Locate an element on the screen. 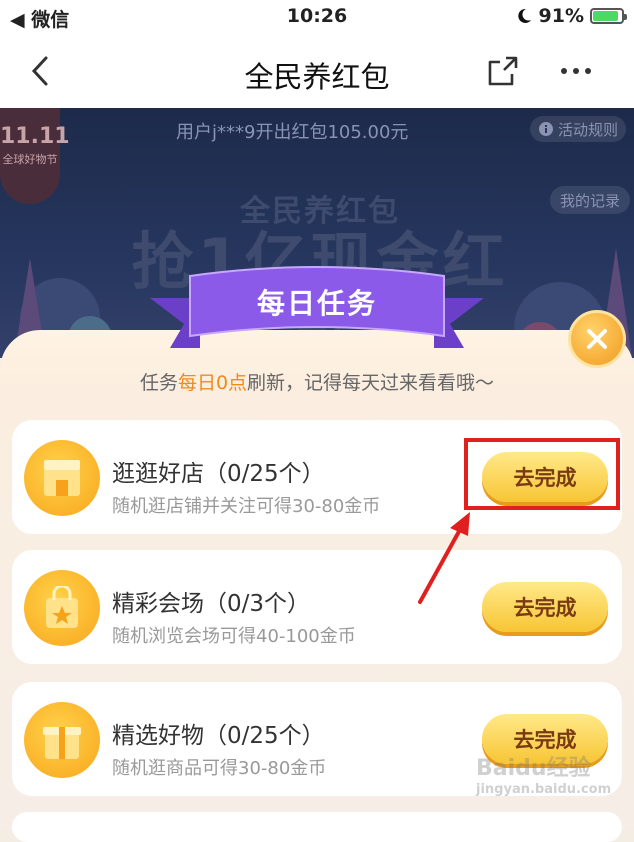 The image size is (634, 842). close-button is located at coordinates (597, 339).